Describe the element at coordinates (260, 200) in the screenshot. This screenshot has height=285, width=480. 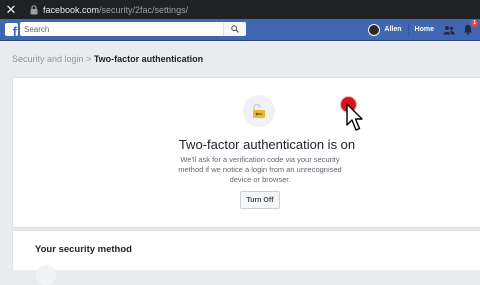
I see `turn-off-button: Turn Off` at that location.